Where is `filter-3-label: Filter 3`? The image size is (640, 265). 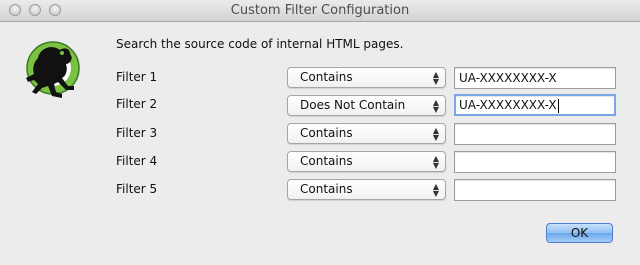
filter-3-label: Filter 3 is located at coordinates (137, 133).